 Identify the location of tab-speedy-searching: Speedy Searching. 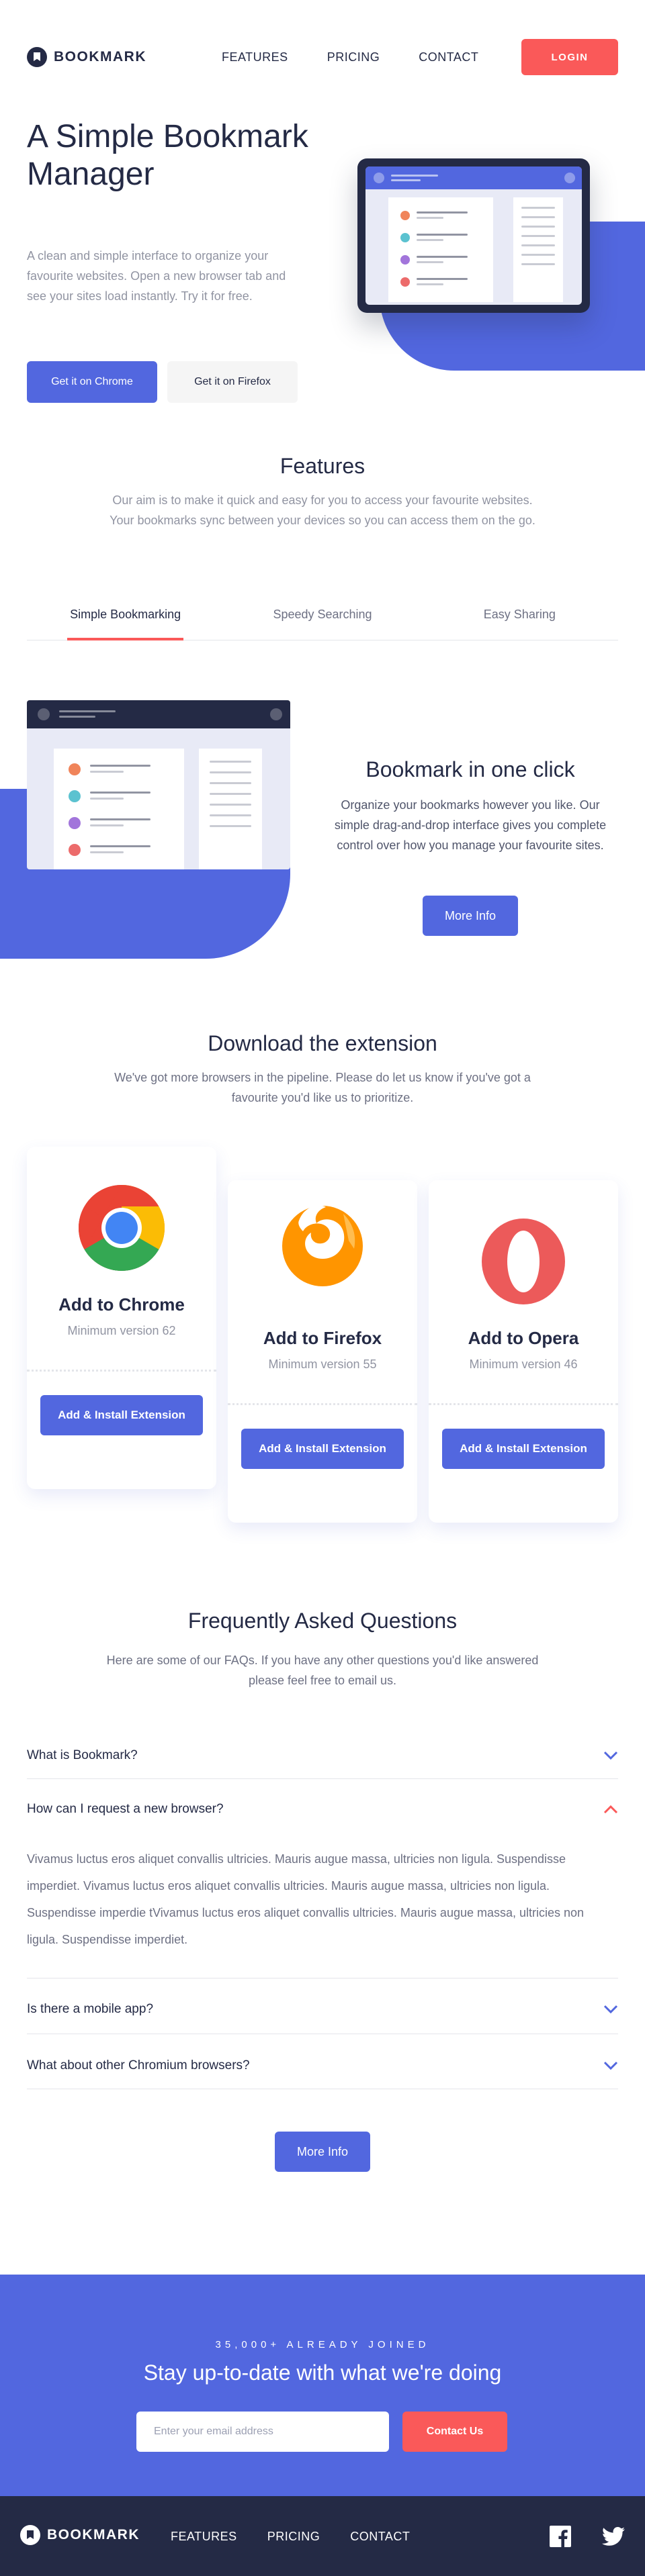
(322, 615).